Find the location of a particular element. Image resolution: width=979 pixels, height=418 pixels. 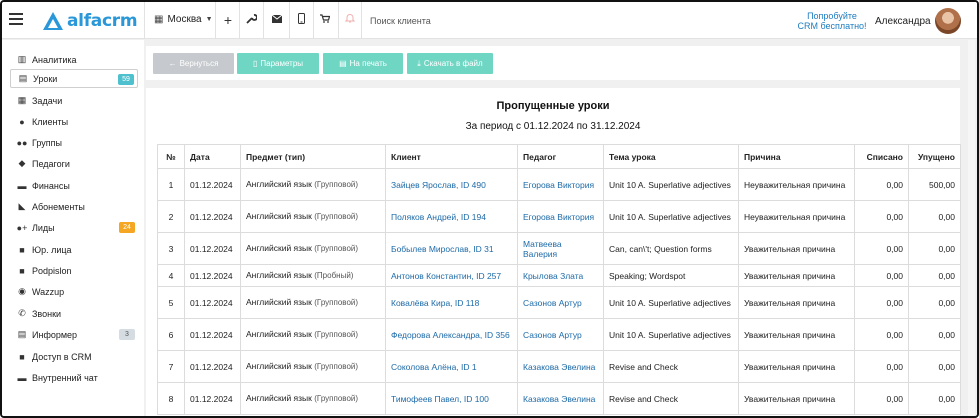

calendar-icon: ▤ is located at coordinates (23, 78).